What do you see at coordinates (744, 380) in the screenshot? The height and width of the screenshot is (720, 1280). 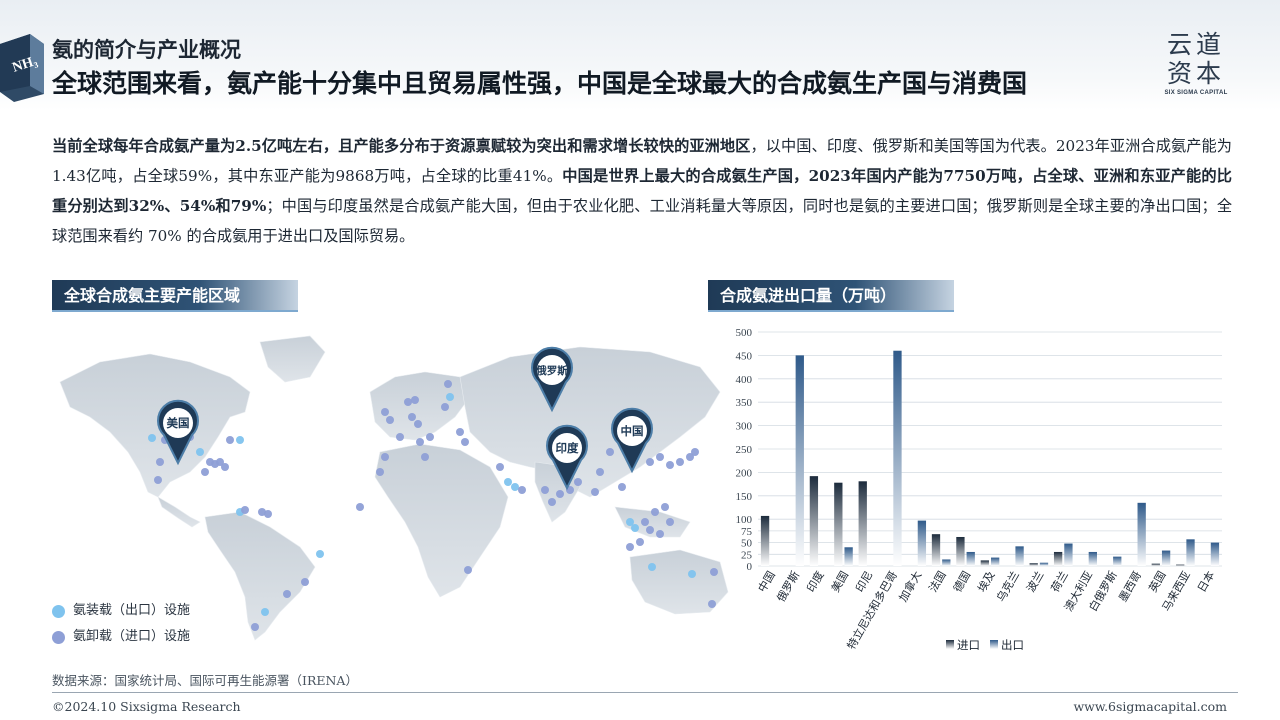 I see `y-tick-label: 400` at bounding box center [744, 380].